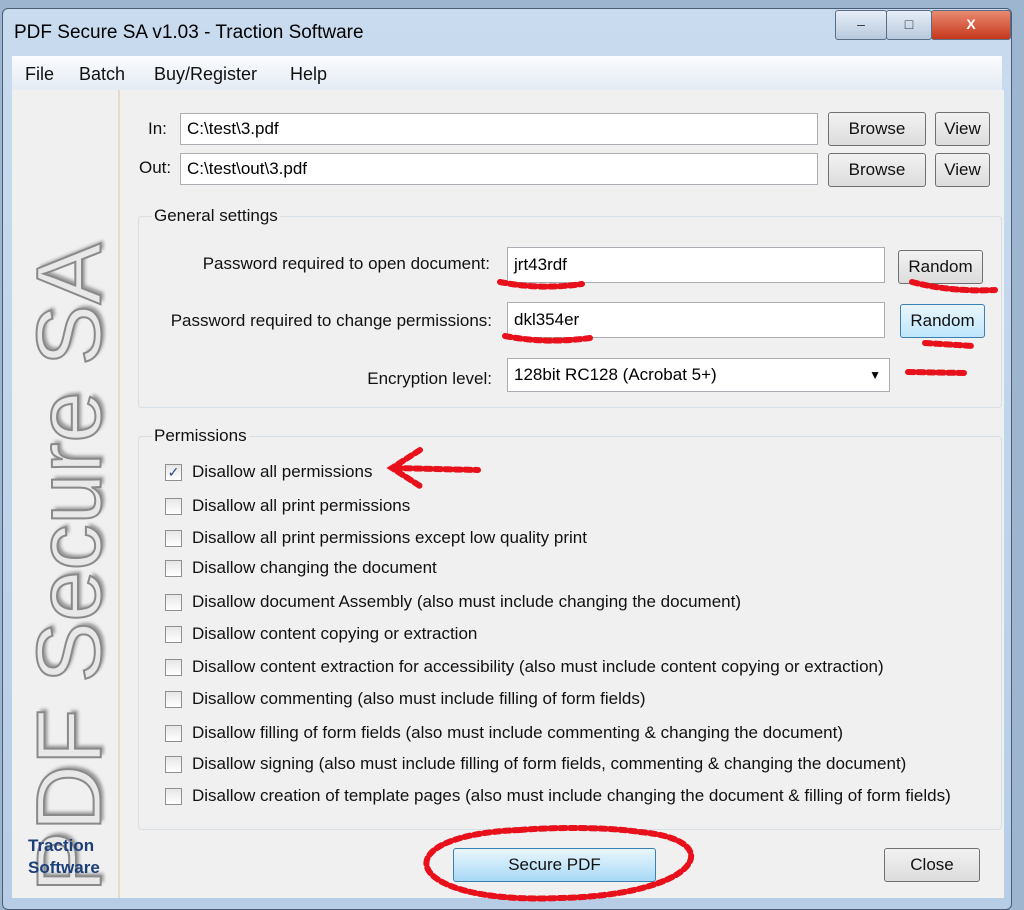 The width and height of the screenshot is (1024, 910). I want to click on dropdown-arrow-icon: ▼, so click(875, 375).